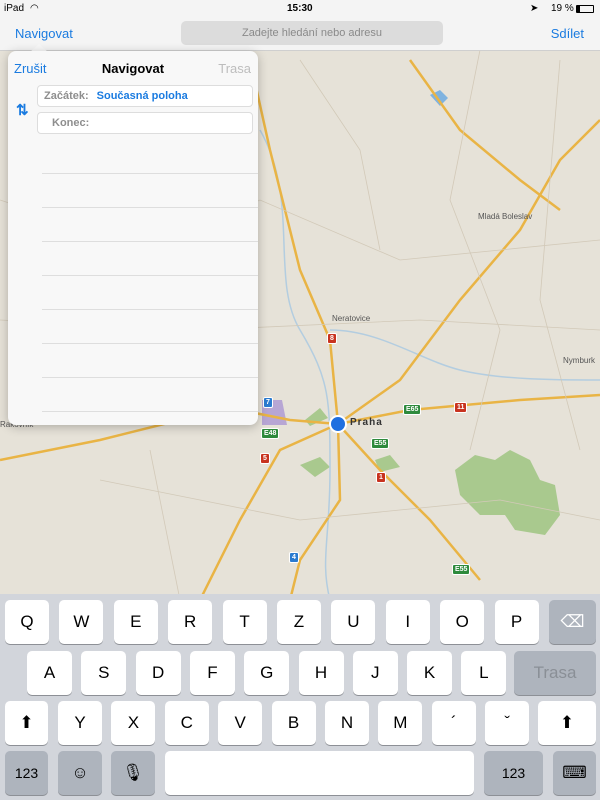 This screenshot has width=600, height=800. Describe the element at coordinates (338, 424) in the screenshot. I see `current-location-dot` at that location.